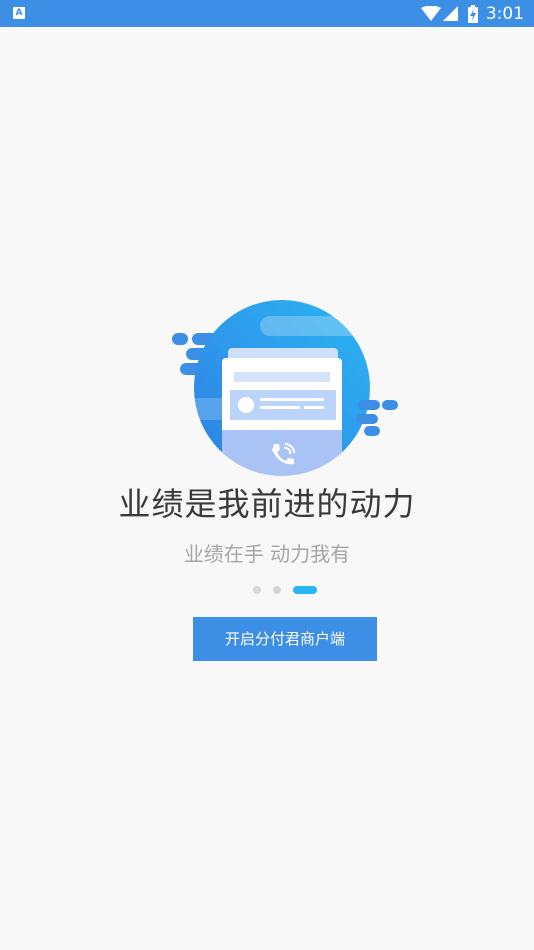  I want to click on onboarding-headline: 业绩是我前进的动力, so click(267, 504).